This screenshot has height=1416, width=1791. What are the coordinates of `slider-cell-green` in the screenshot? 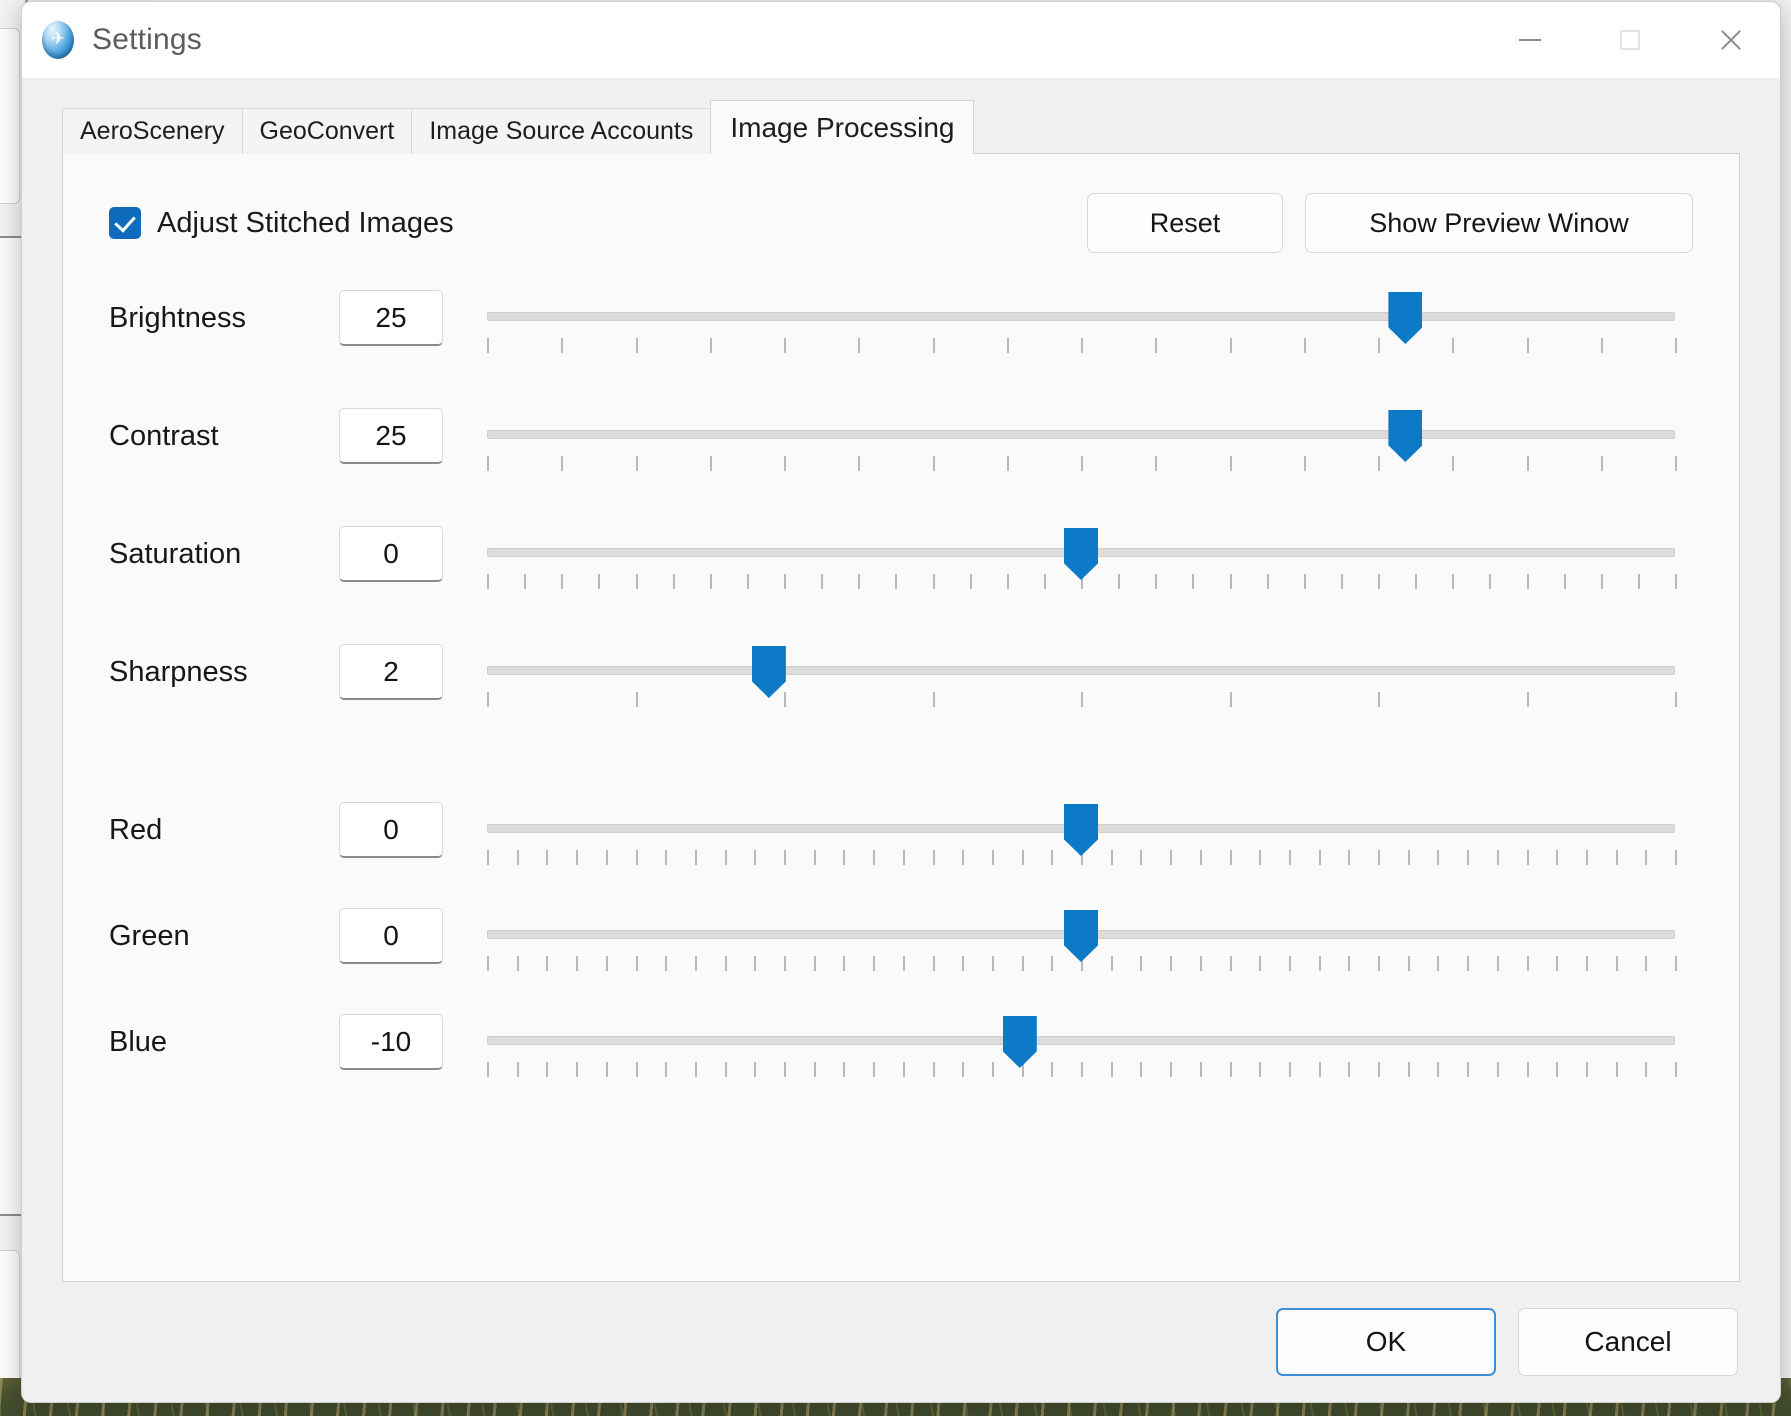 It's located at (1081, 954).